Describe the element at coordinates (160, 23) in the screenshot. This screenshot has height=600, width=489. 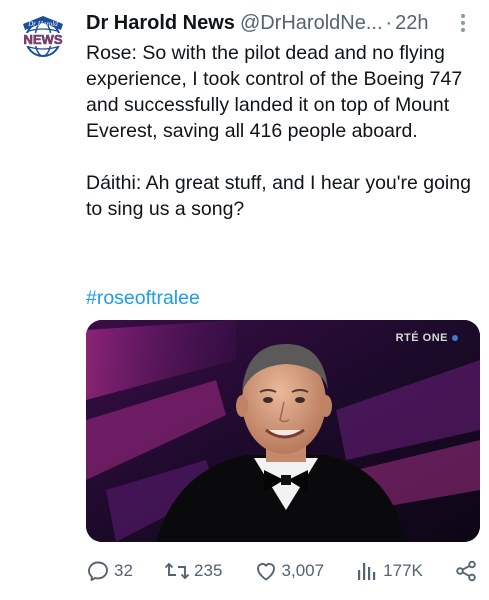
I see `display-name: Dr Harold News` at that location.